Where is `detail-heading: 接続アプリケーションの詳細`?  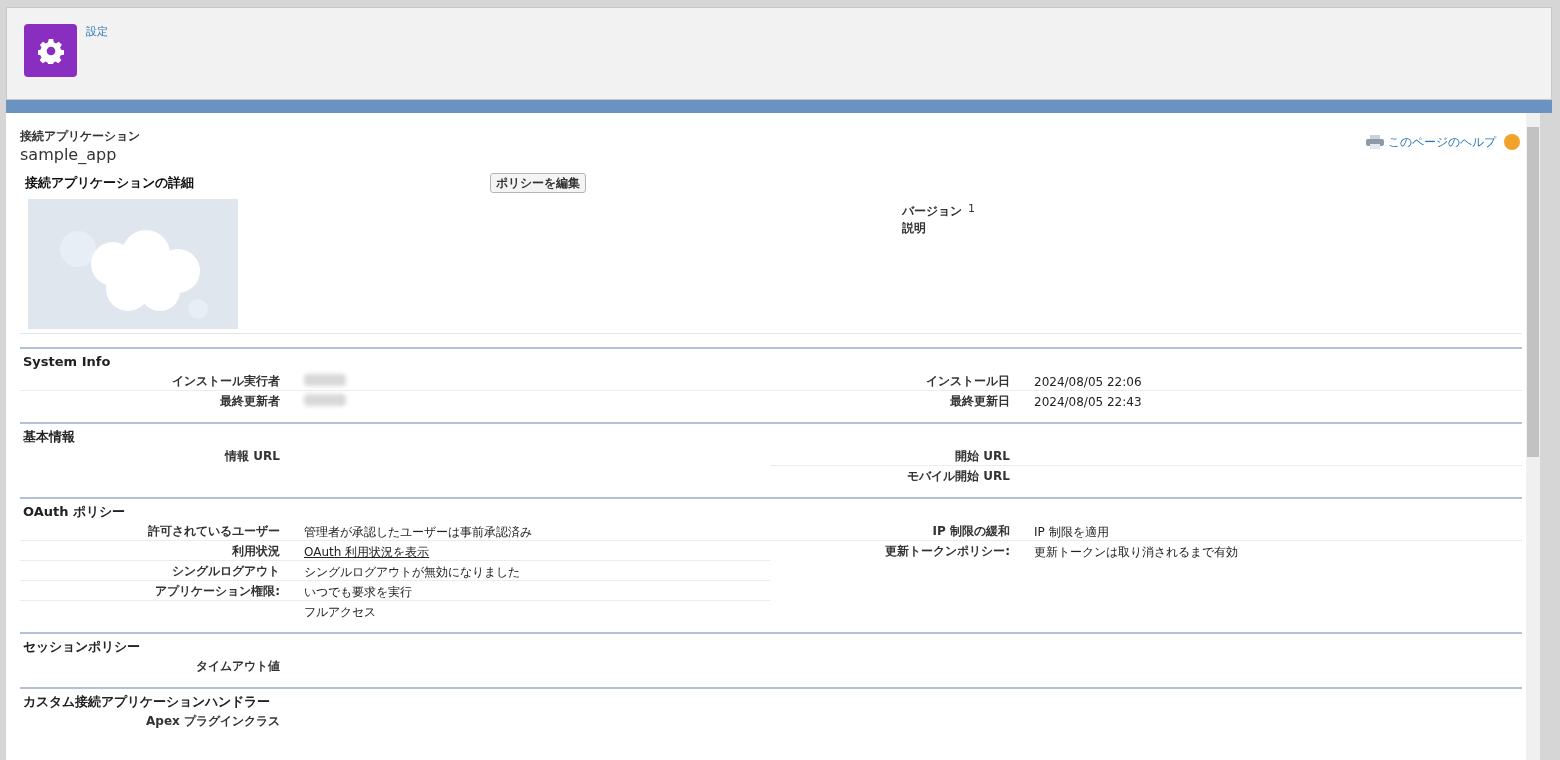 detail-heading: 接続アプリケーションの詳細 is located at coordinates (109, 183).